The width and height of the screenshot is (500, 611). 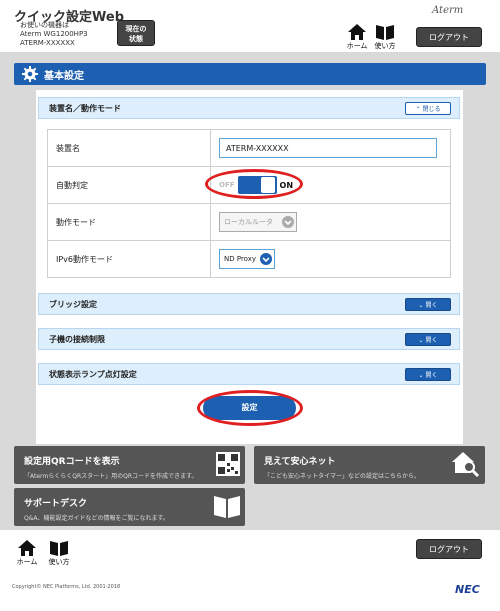 What do you see at coordinates (129, 148) in the screenshot?
I see `device-name-label: 装置名` at bounding box center [129, 148].